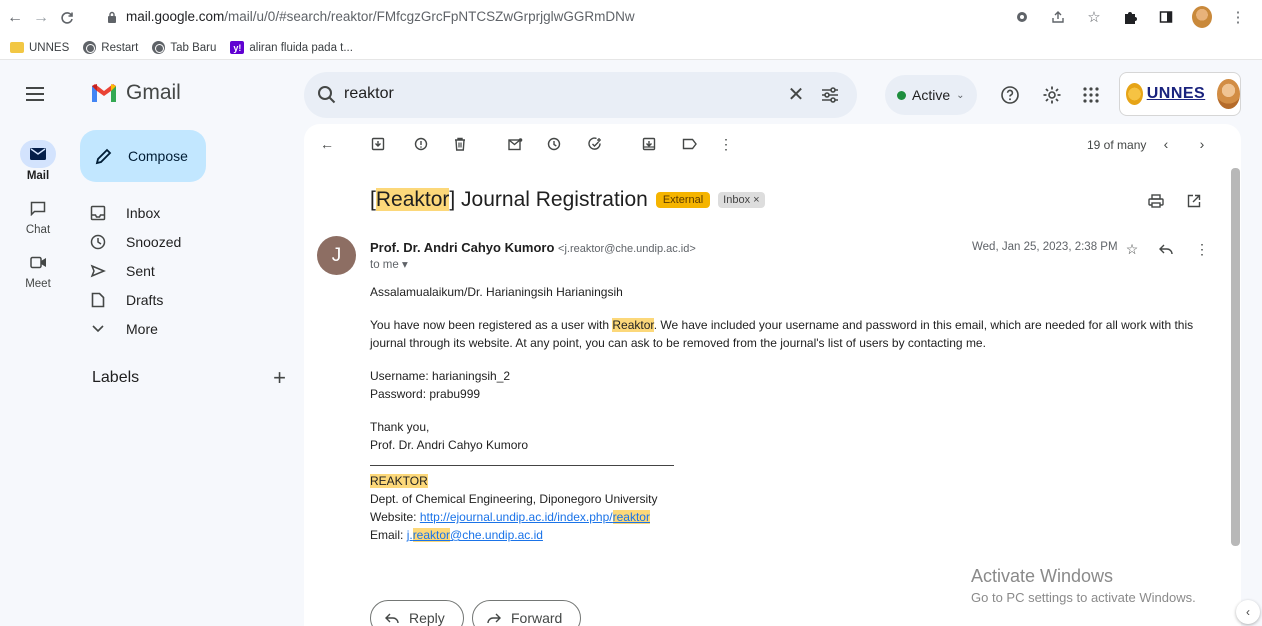  I want to click on compose-button: Compose, so click(143, 156).